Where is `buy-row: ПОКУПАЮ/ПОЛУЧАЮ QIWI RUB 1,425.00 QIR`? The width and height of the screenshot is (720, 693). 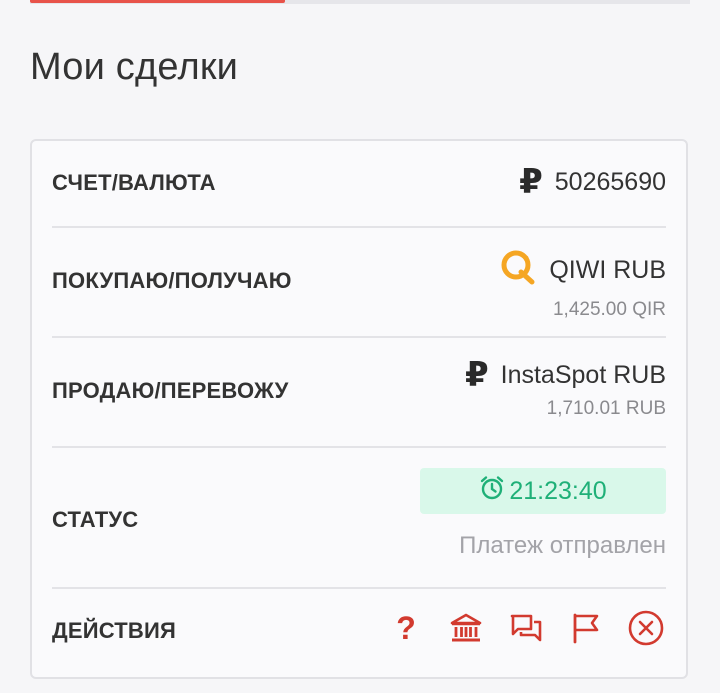
buy-row: ПОКУПАЮ/ПОЛУЧАЮ QIWI RUB 1,425.00 QIR is located at coordinates (359, 283).